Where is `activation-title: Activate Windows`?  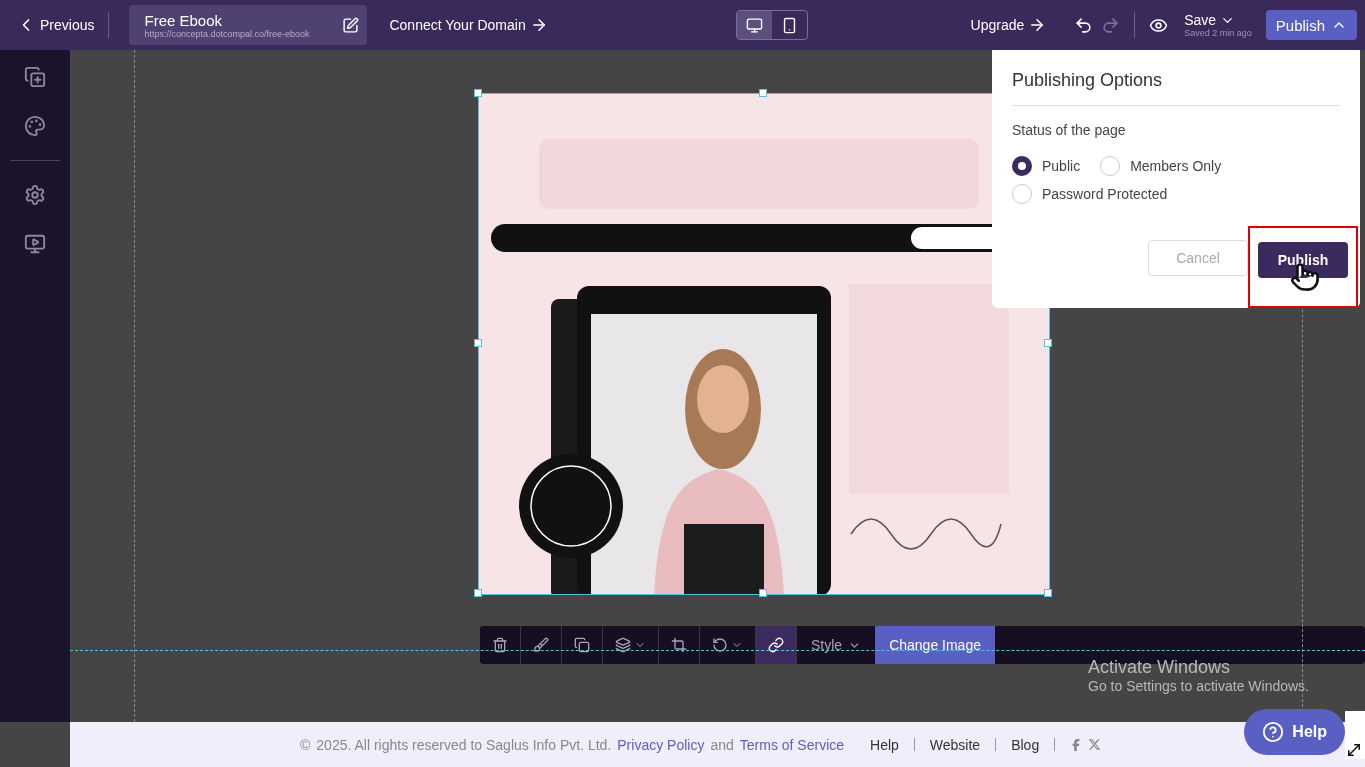
activation-title: Activate Windows is located at coordinates (1160, 667).